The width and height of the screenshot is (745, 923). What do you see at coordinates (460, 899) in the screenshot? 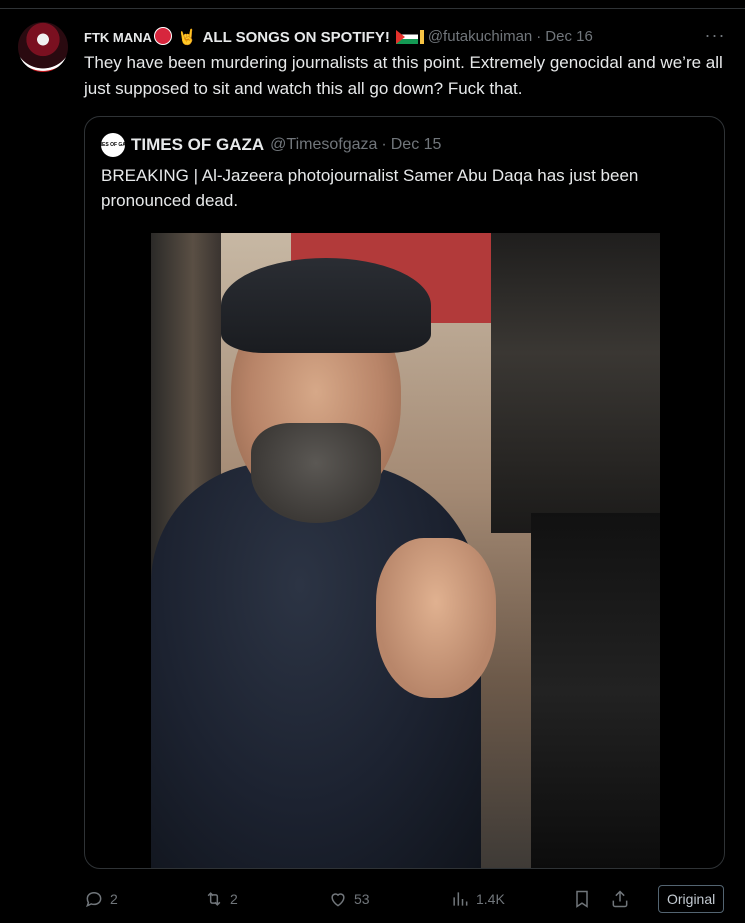
I see `views-icon` at bounding box center [460, 899].